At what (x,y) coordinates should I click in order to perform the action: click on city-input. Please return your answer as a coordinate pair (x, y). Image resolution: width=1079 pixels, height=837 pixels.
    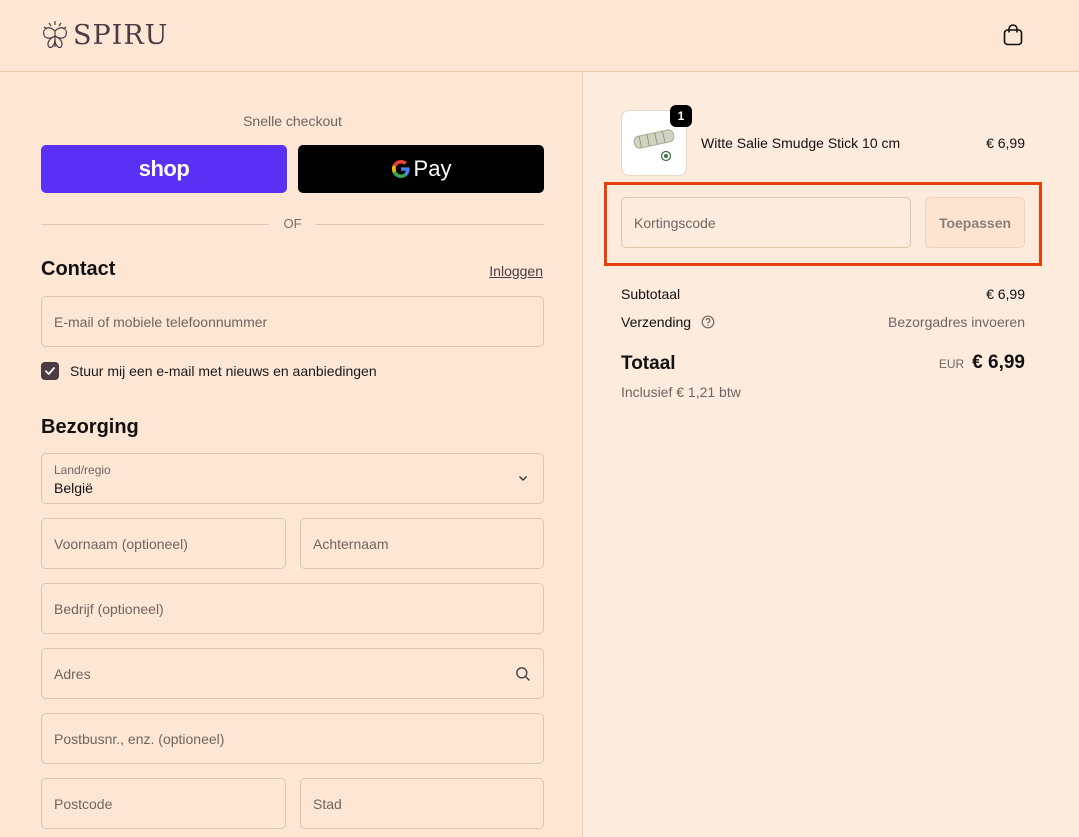
    Looking at the image, I should click on (422, 803).